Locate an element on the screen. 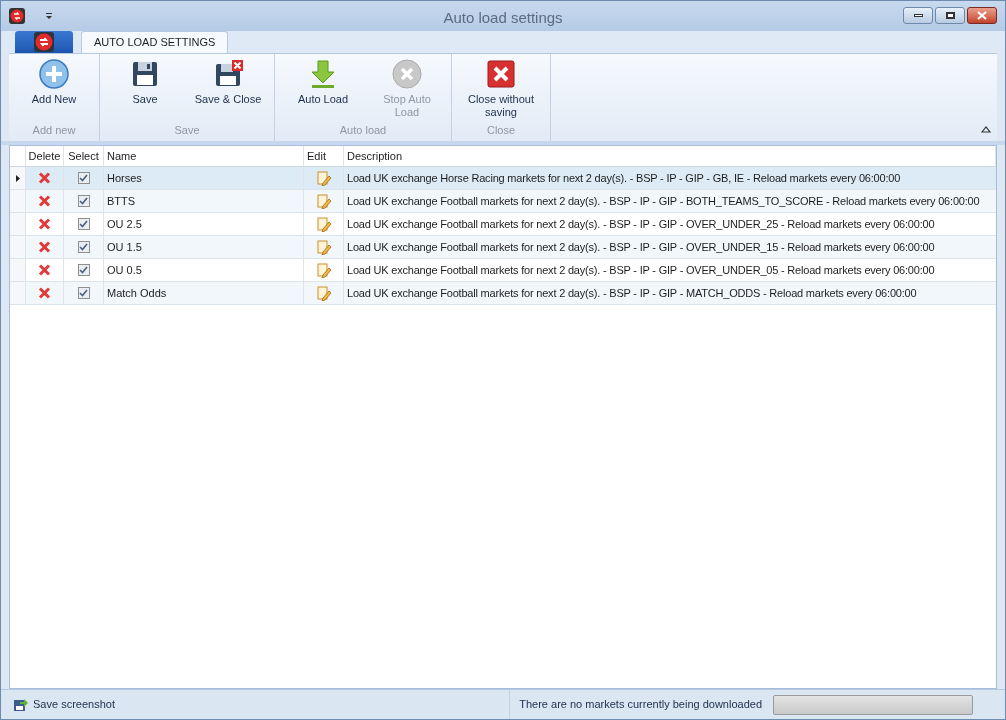  ribbon-group-label: Save is located at coordinates (187, 130).